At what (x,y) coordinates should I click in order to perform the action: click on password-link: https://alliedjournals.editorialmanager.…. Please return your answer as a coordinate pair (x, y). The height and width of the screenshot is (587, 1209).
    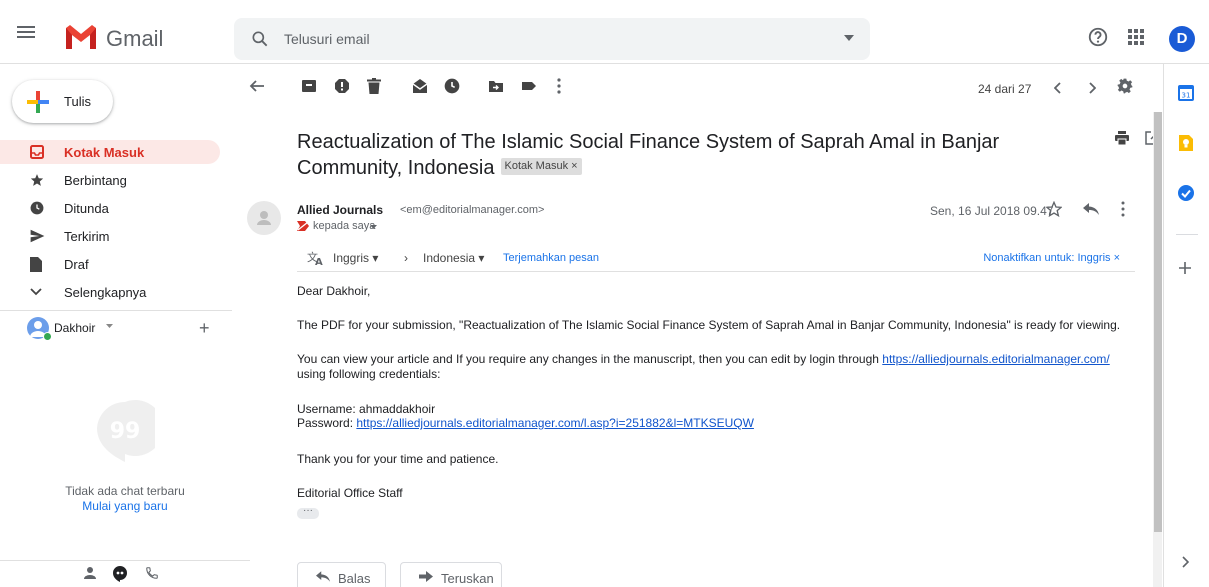
    Looking at the image, I should click on (555, 423).